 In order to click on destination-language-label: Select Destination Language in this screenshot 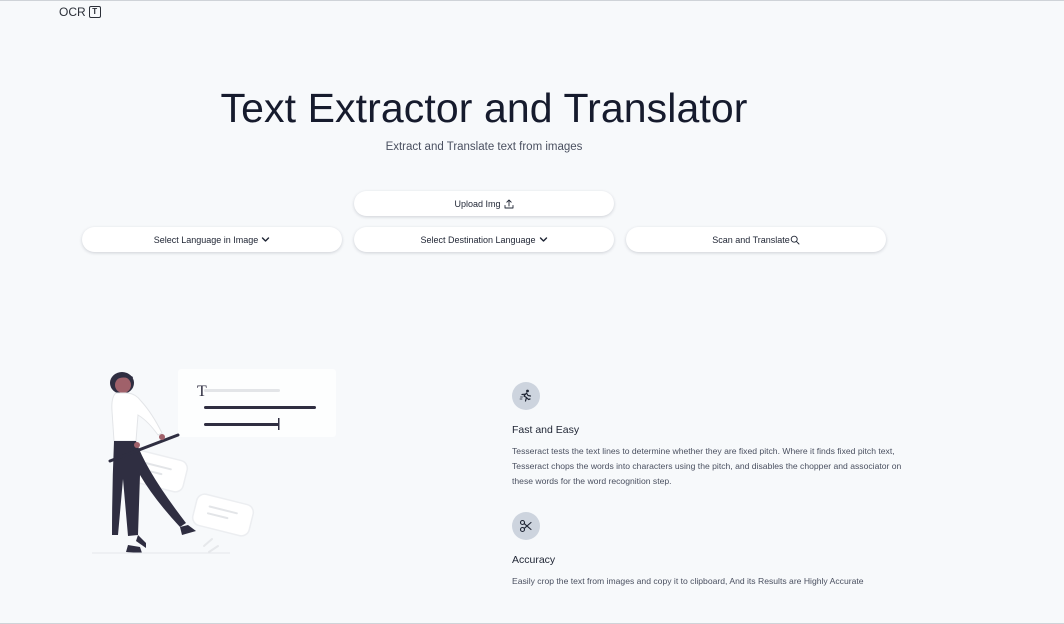, I will do `click(478, 239)`.